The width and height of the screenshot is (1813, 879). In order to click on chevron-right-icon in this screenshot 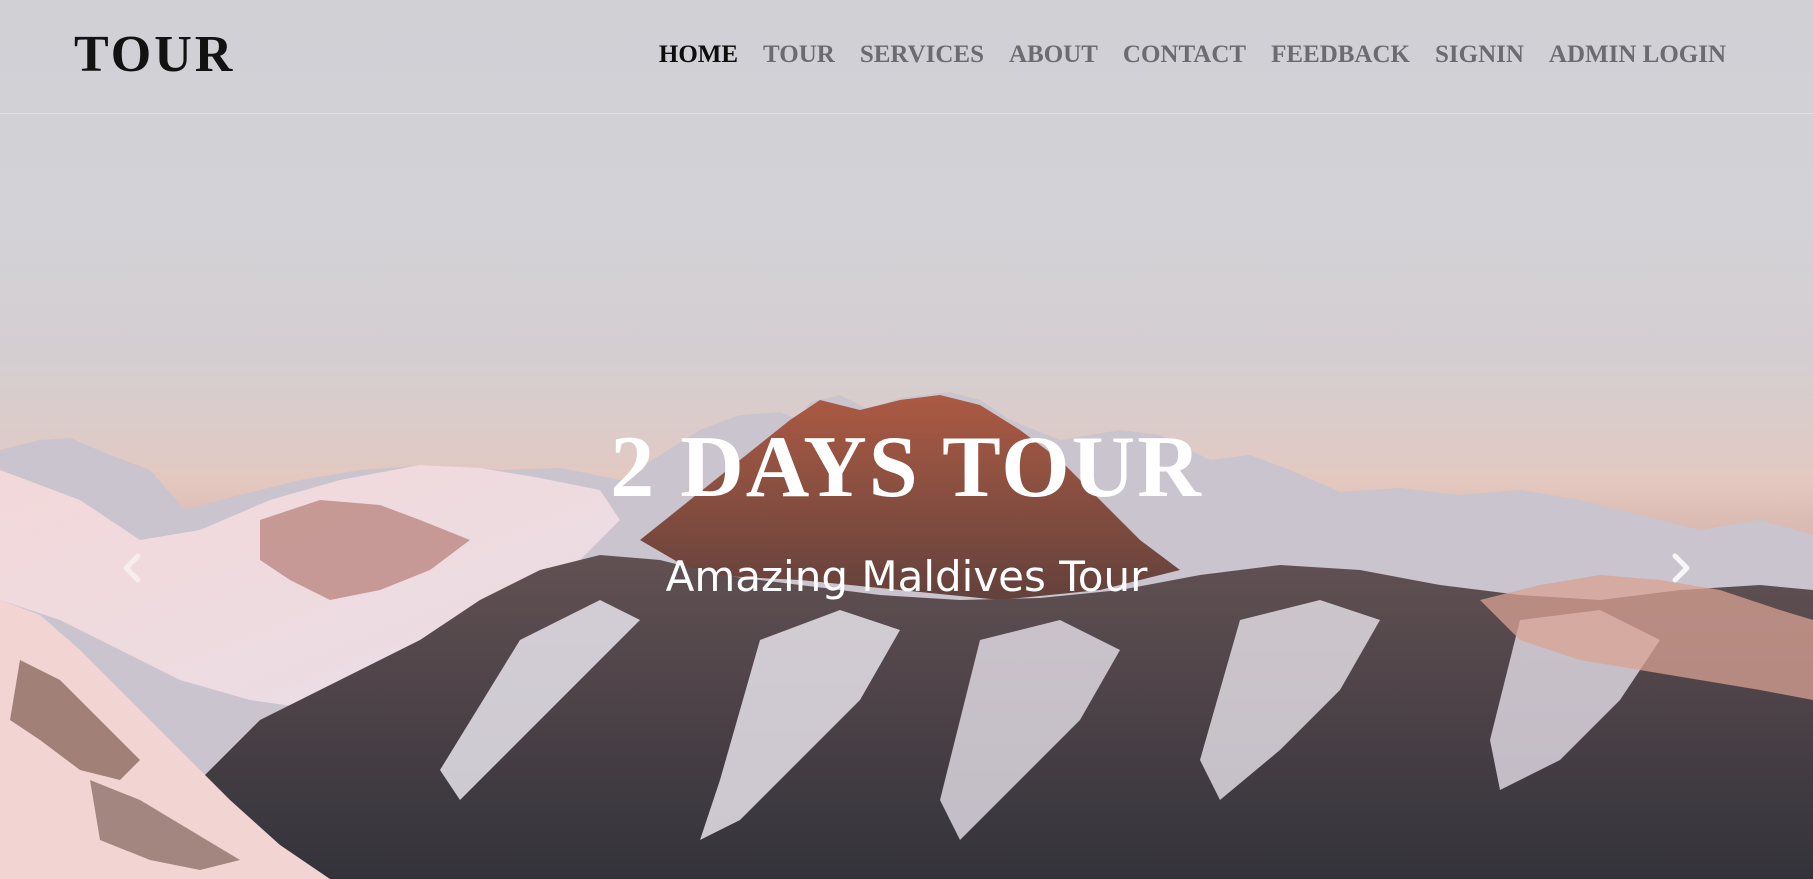, I will do `click(1681, 568)`.